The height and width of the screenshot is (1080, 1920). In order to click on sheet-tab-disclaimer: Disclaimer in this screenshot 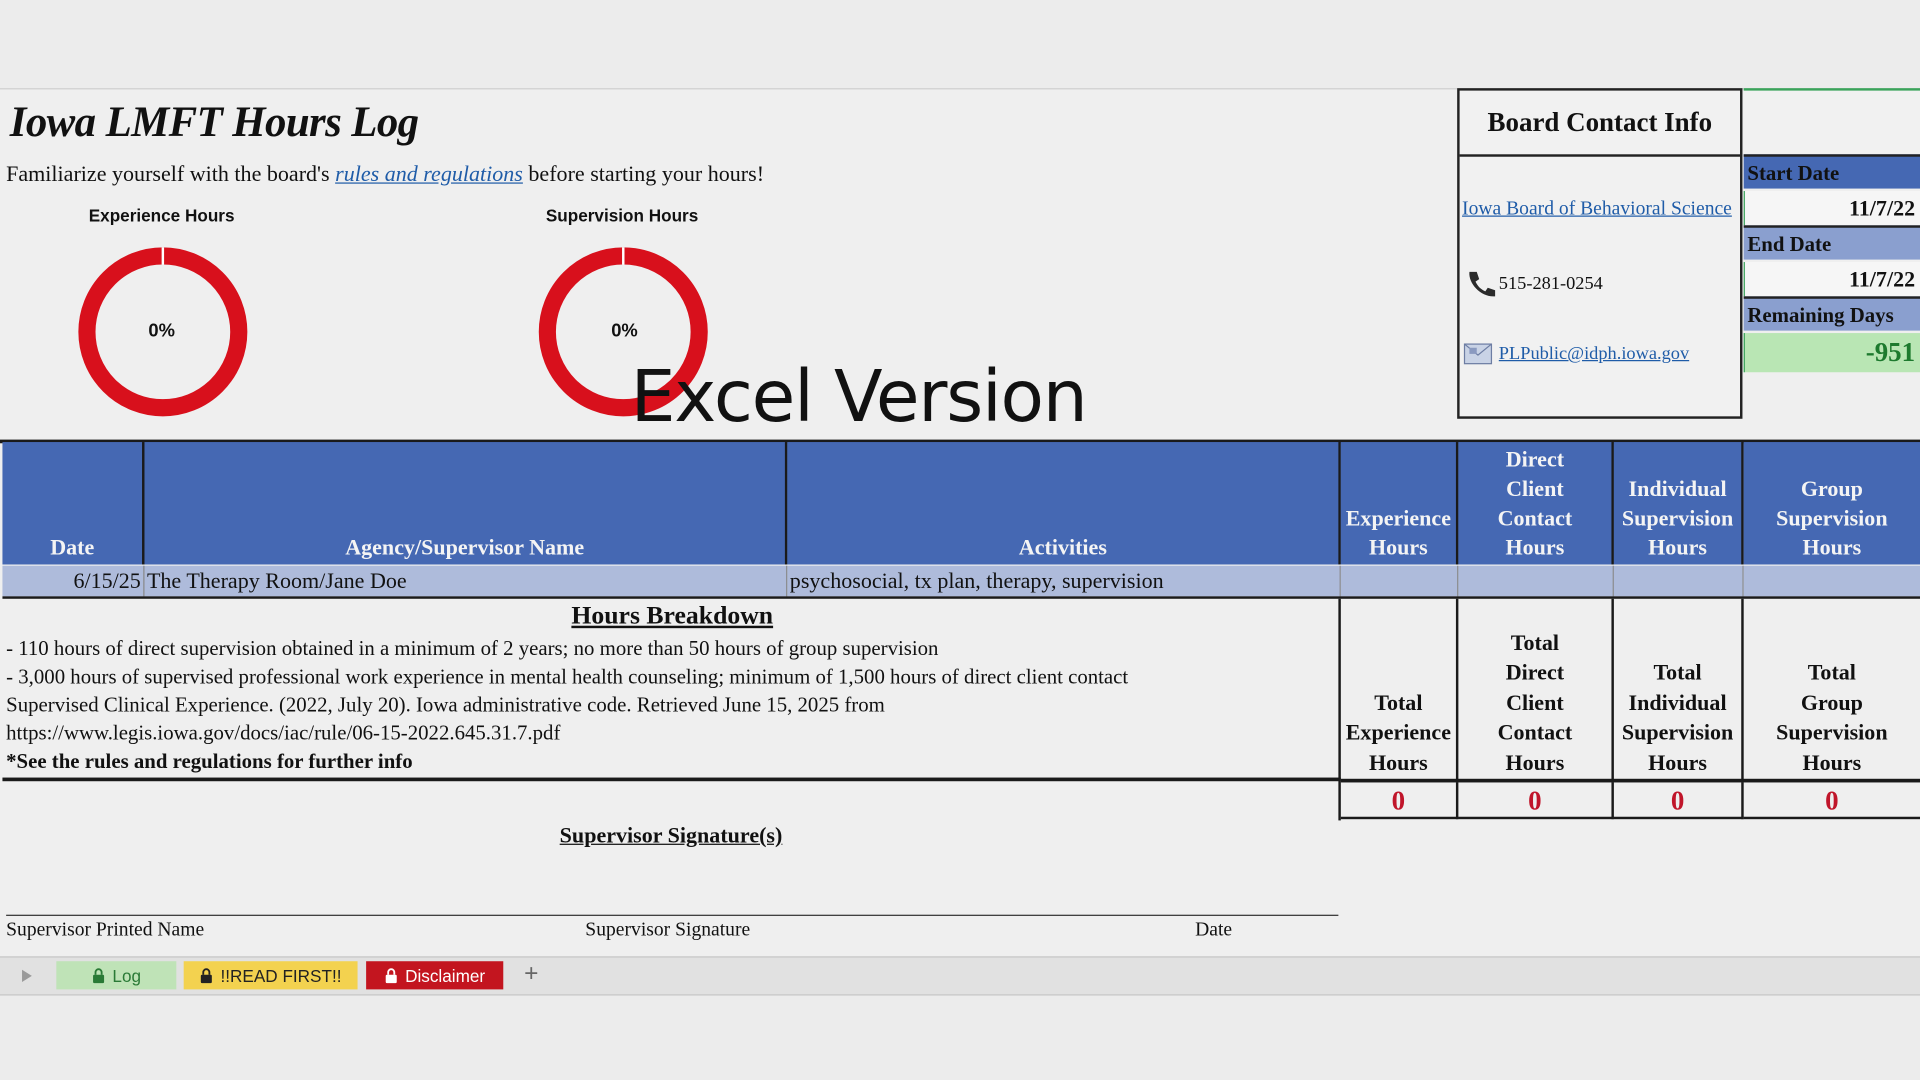, I will do `click(435, 975)`.